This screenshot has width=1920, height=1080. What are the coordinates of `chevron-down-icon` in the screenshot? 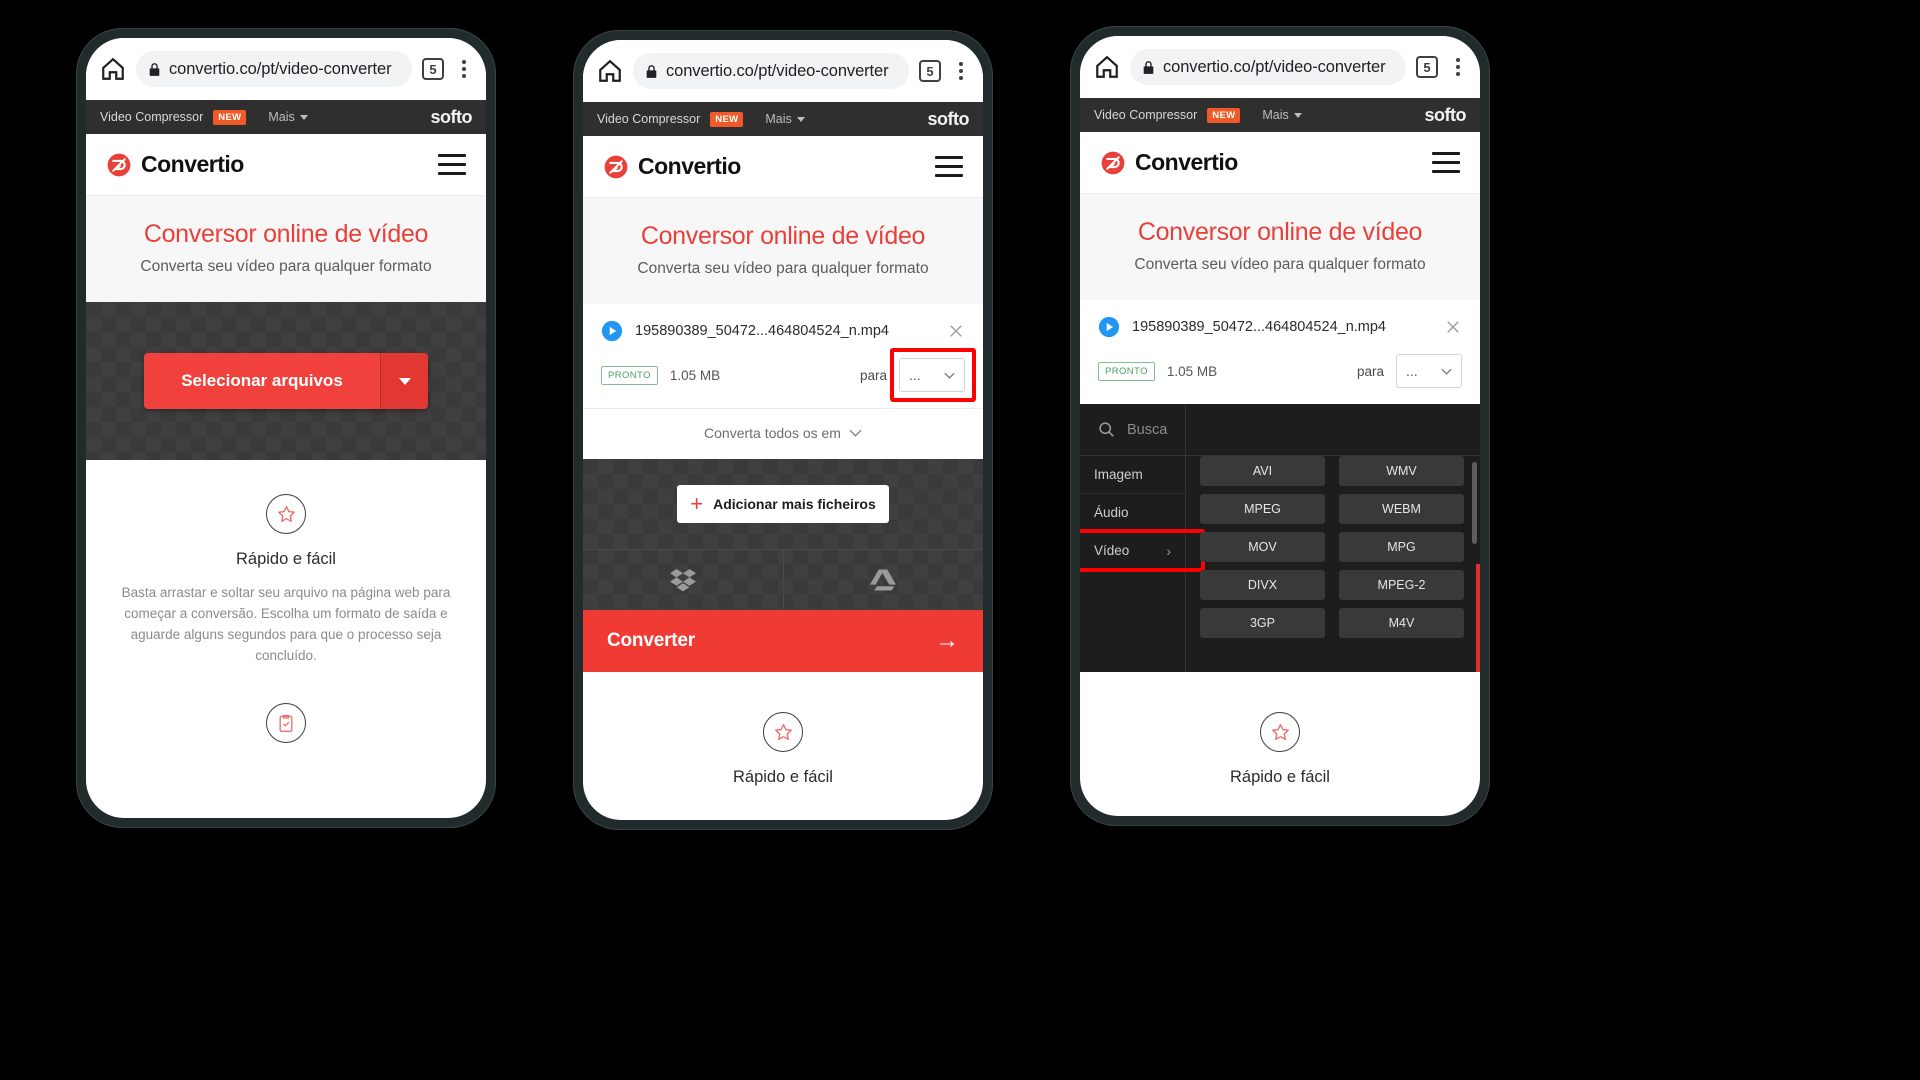 It's located at (1446, 371).